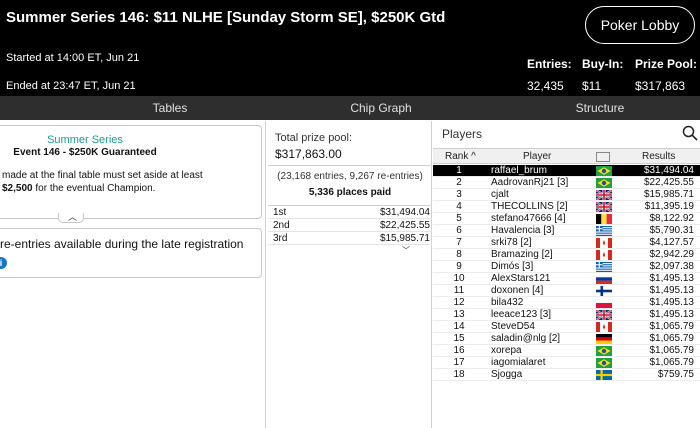 The image size is (700, 428). What do you see at coordinates (170, 108) in the screenshot?
I see `tab-tables: Tables` at bounding box center [170, 108].